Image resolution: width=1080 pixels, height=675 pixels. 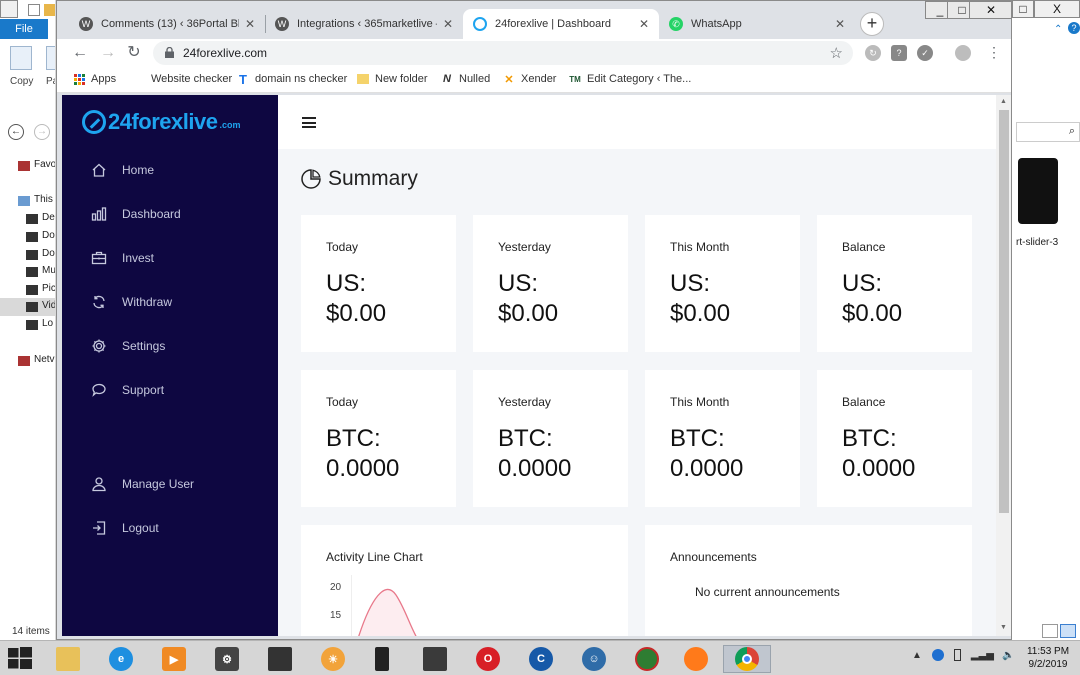 I want to click on taskbar-dark-app, so click(x=435, y=659).